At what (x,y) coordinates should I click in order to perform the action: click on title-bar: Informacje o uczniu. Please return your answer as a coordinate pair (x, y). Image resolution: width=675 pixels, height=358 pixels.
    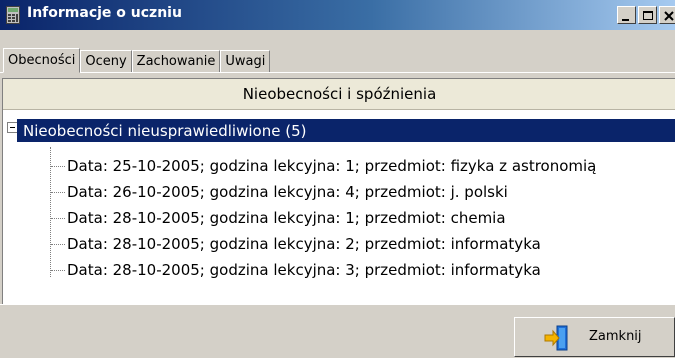
    Looking at the image, I should click on (337, 15).